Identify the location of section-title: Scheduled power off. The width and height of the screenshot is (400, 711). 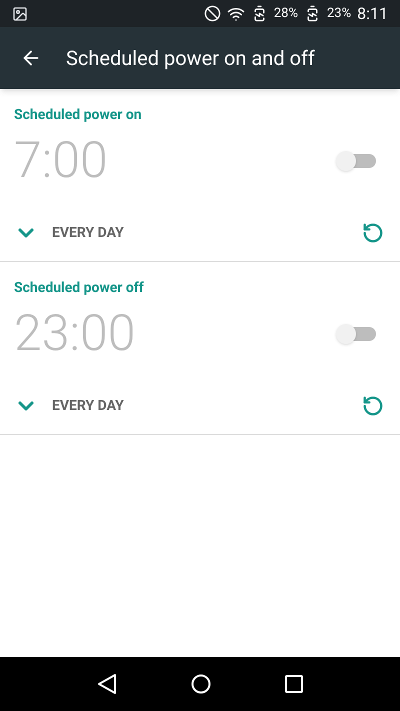
(79, 288).